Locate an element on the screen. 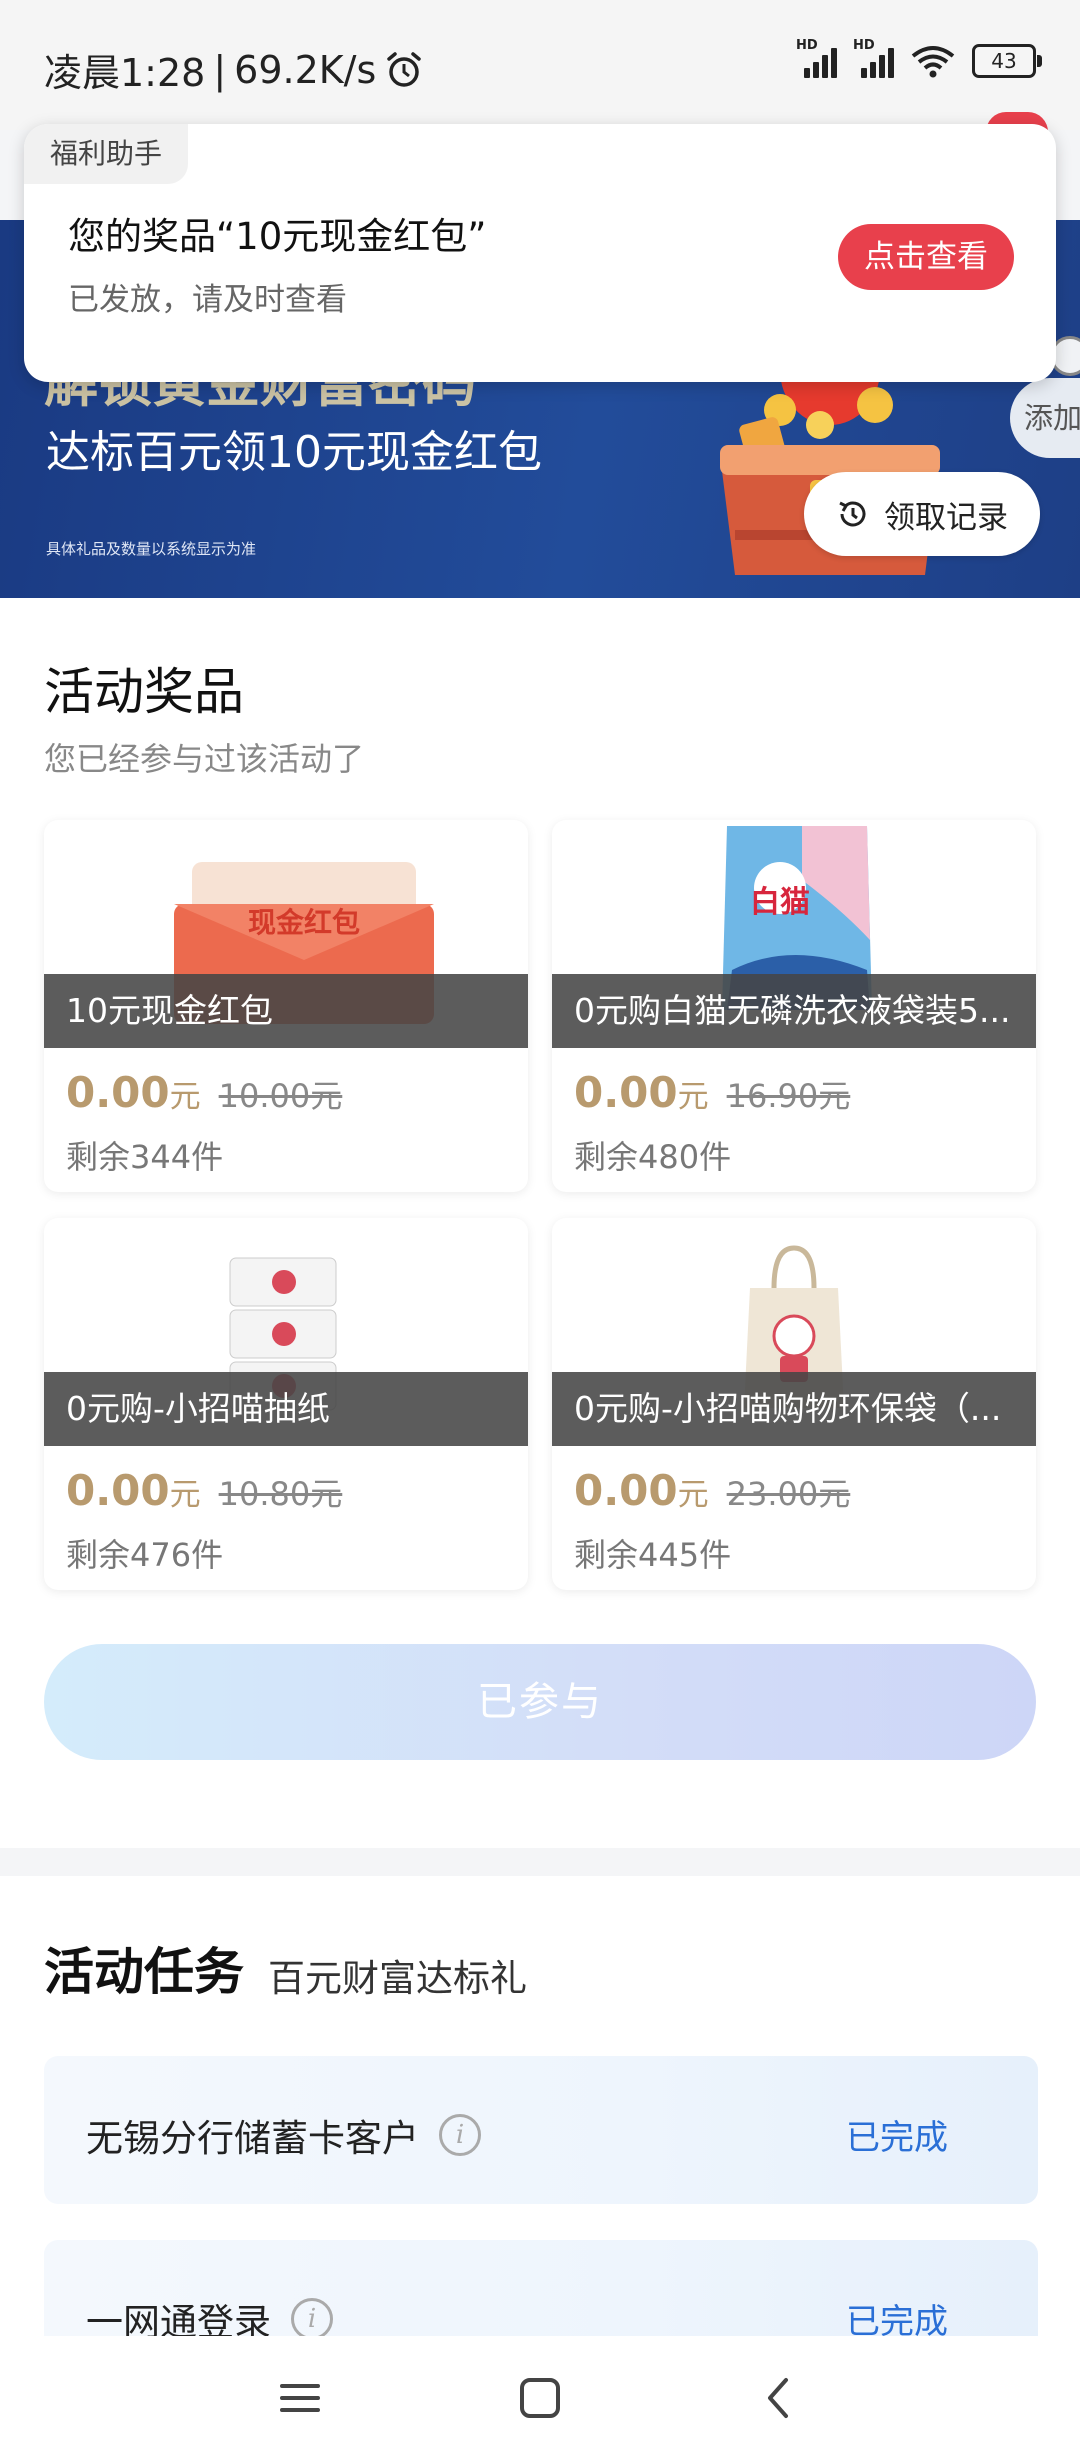 This screenshot has width=1080, height=2460. envelope-text: 现金红包 is located at coordinates (304, 922).